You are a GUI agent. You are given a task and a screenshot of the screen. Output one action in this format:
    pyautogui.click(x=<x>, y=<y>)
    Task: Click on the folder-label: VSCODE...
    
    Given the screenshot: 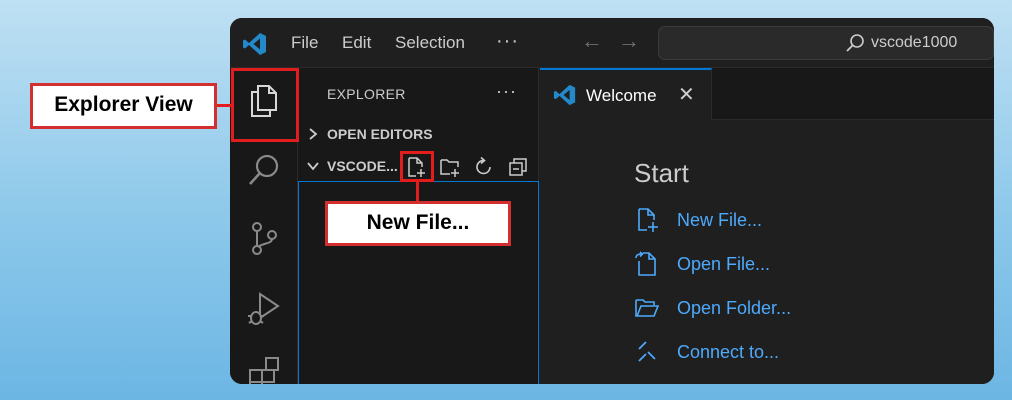 What is the action you would take?
    pyautogui.click(x=362, y=166)
    